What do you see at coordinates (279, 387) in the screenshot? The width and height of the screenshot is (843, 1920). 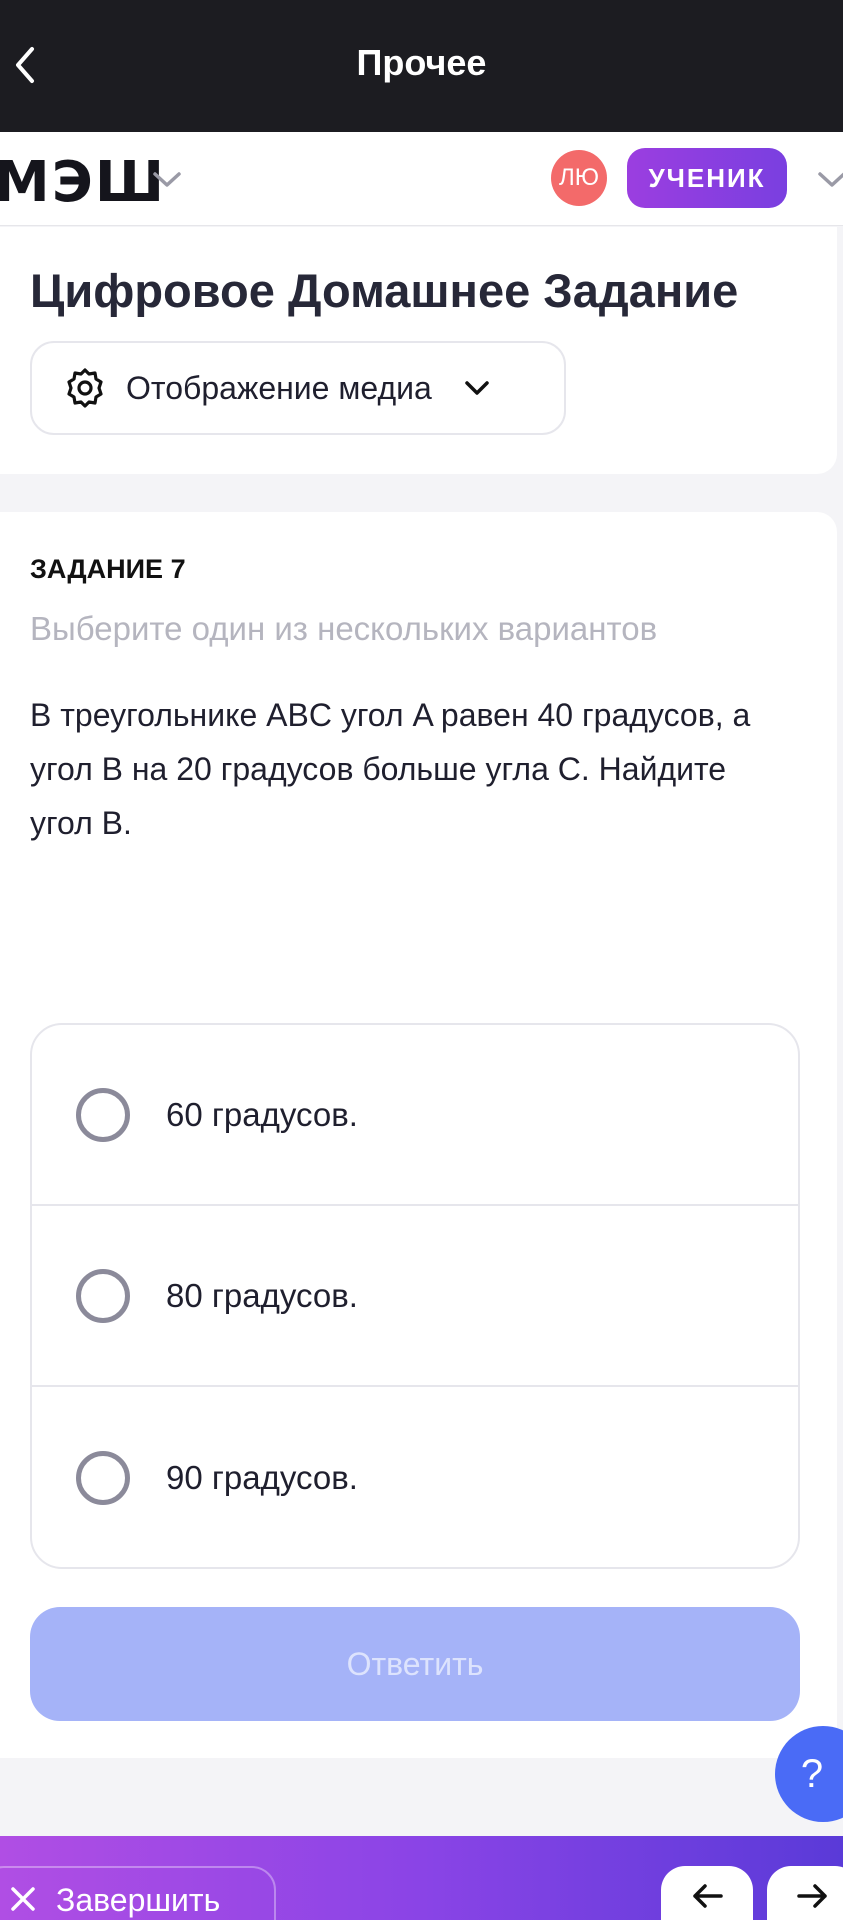 I see `media-display-label: Отображение медиа` at bounding box center [279, 387].